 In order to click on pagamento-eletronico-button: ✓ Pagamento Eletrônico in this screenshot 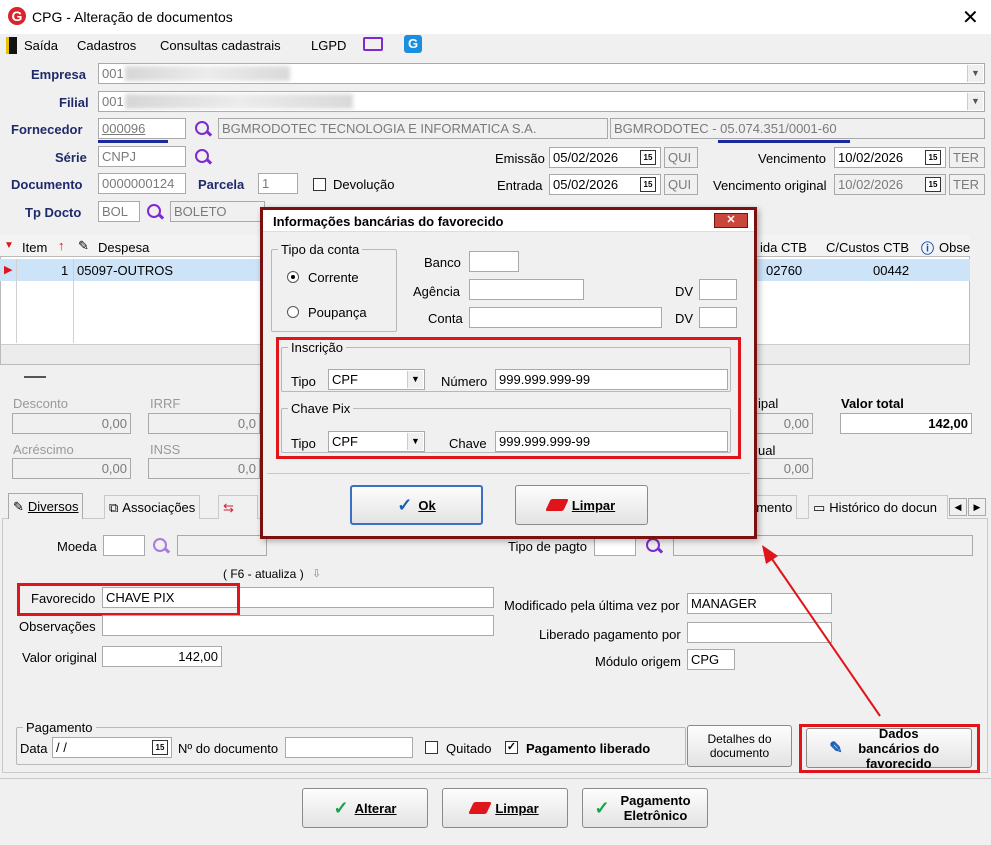, I will do `click(645, 808)`.